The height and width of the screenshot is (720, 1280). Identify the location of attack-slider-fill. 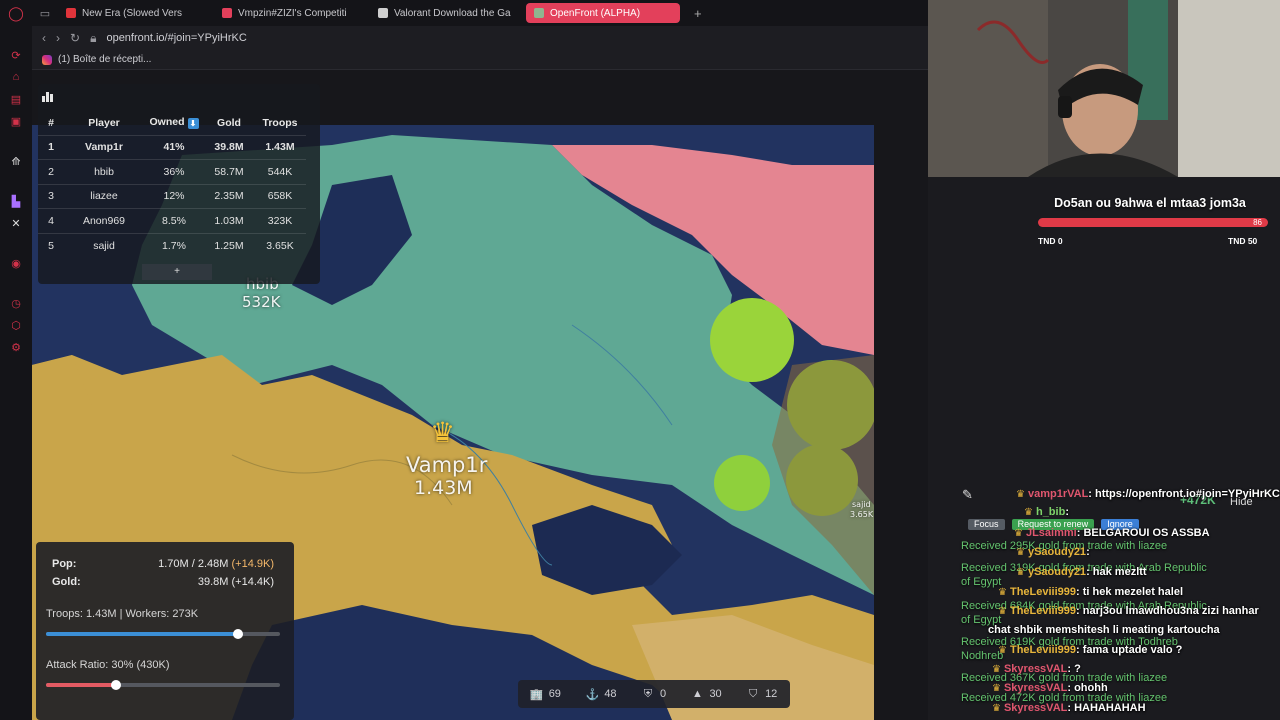
(81, 685).